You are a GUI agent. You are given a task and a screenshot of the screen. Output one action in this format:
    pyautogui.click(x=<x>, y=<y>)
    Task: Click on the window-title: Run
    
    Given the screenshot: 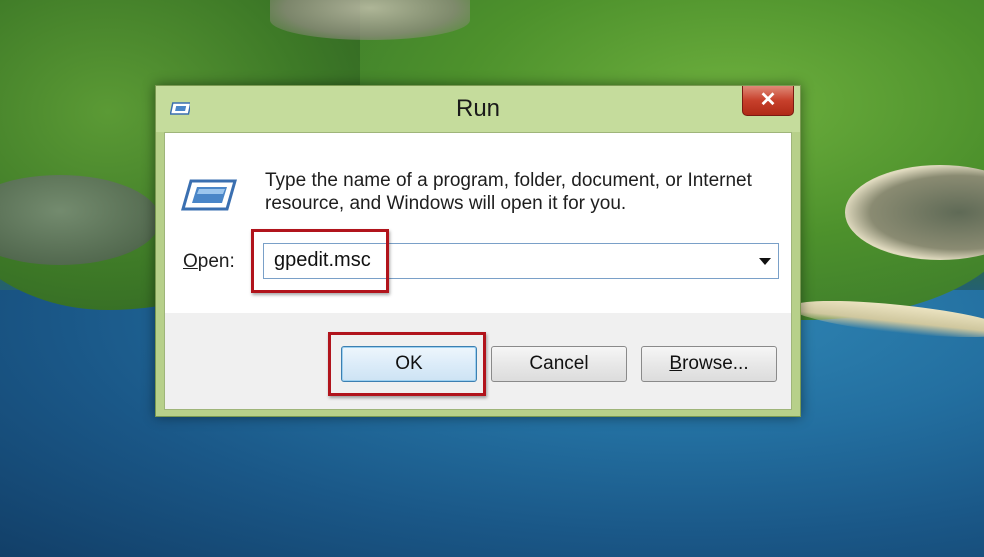 What is the action you would take?
    pyautogui.click(x=478, y=108)
    